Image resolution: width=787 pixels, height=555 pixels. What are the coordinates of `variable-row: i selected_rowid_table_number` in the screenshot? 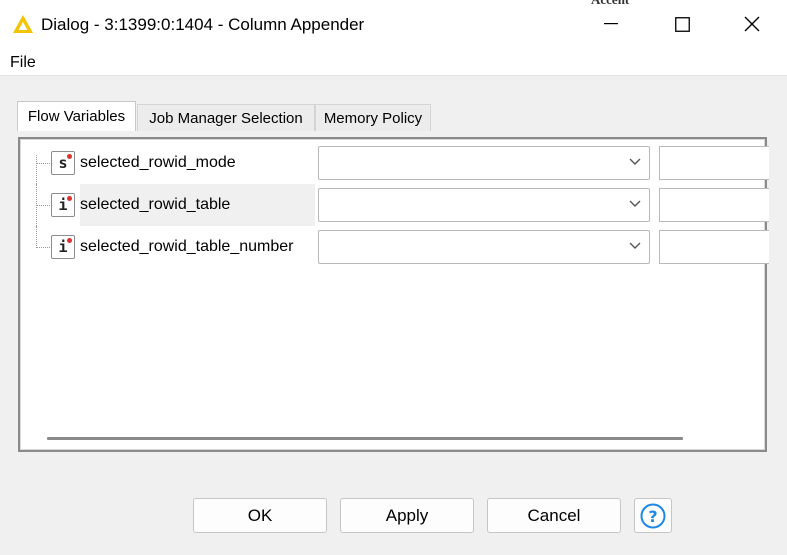 It's located at (395, 247).